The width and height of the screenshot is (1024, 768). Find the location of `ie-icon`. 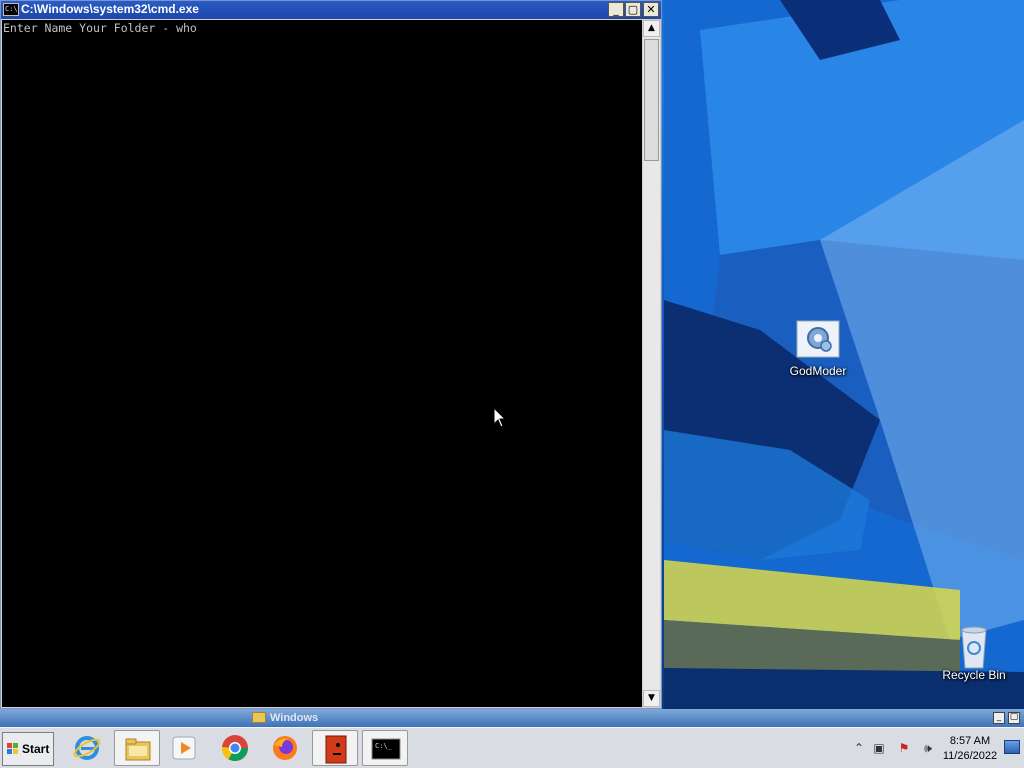

ie-icon is located at coordinates (87, 748).